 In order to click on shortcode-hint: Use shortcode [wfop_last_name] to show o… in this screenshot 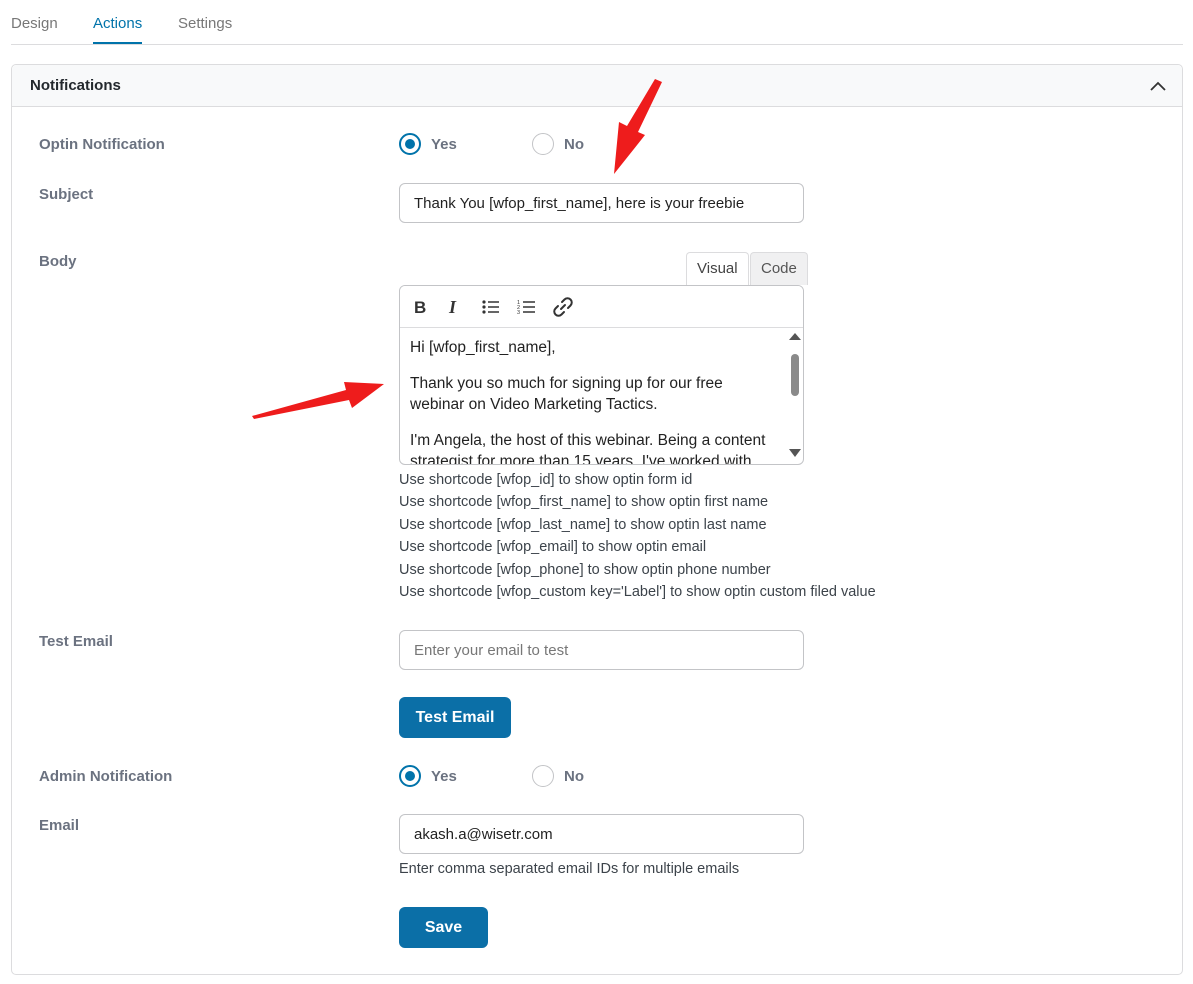, I will do `click(583, 525)`.